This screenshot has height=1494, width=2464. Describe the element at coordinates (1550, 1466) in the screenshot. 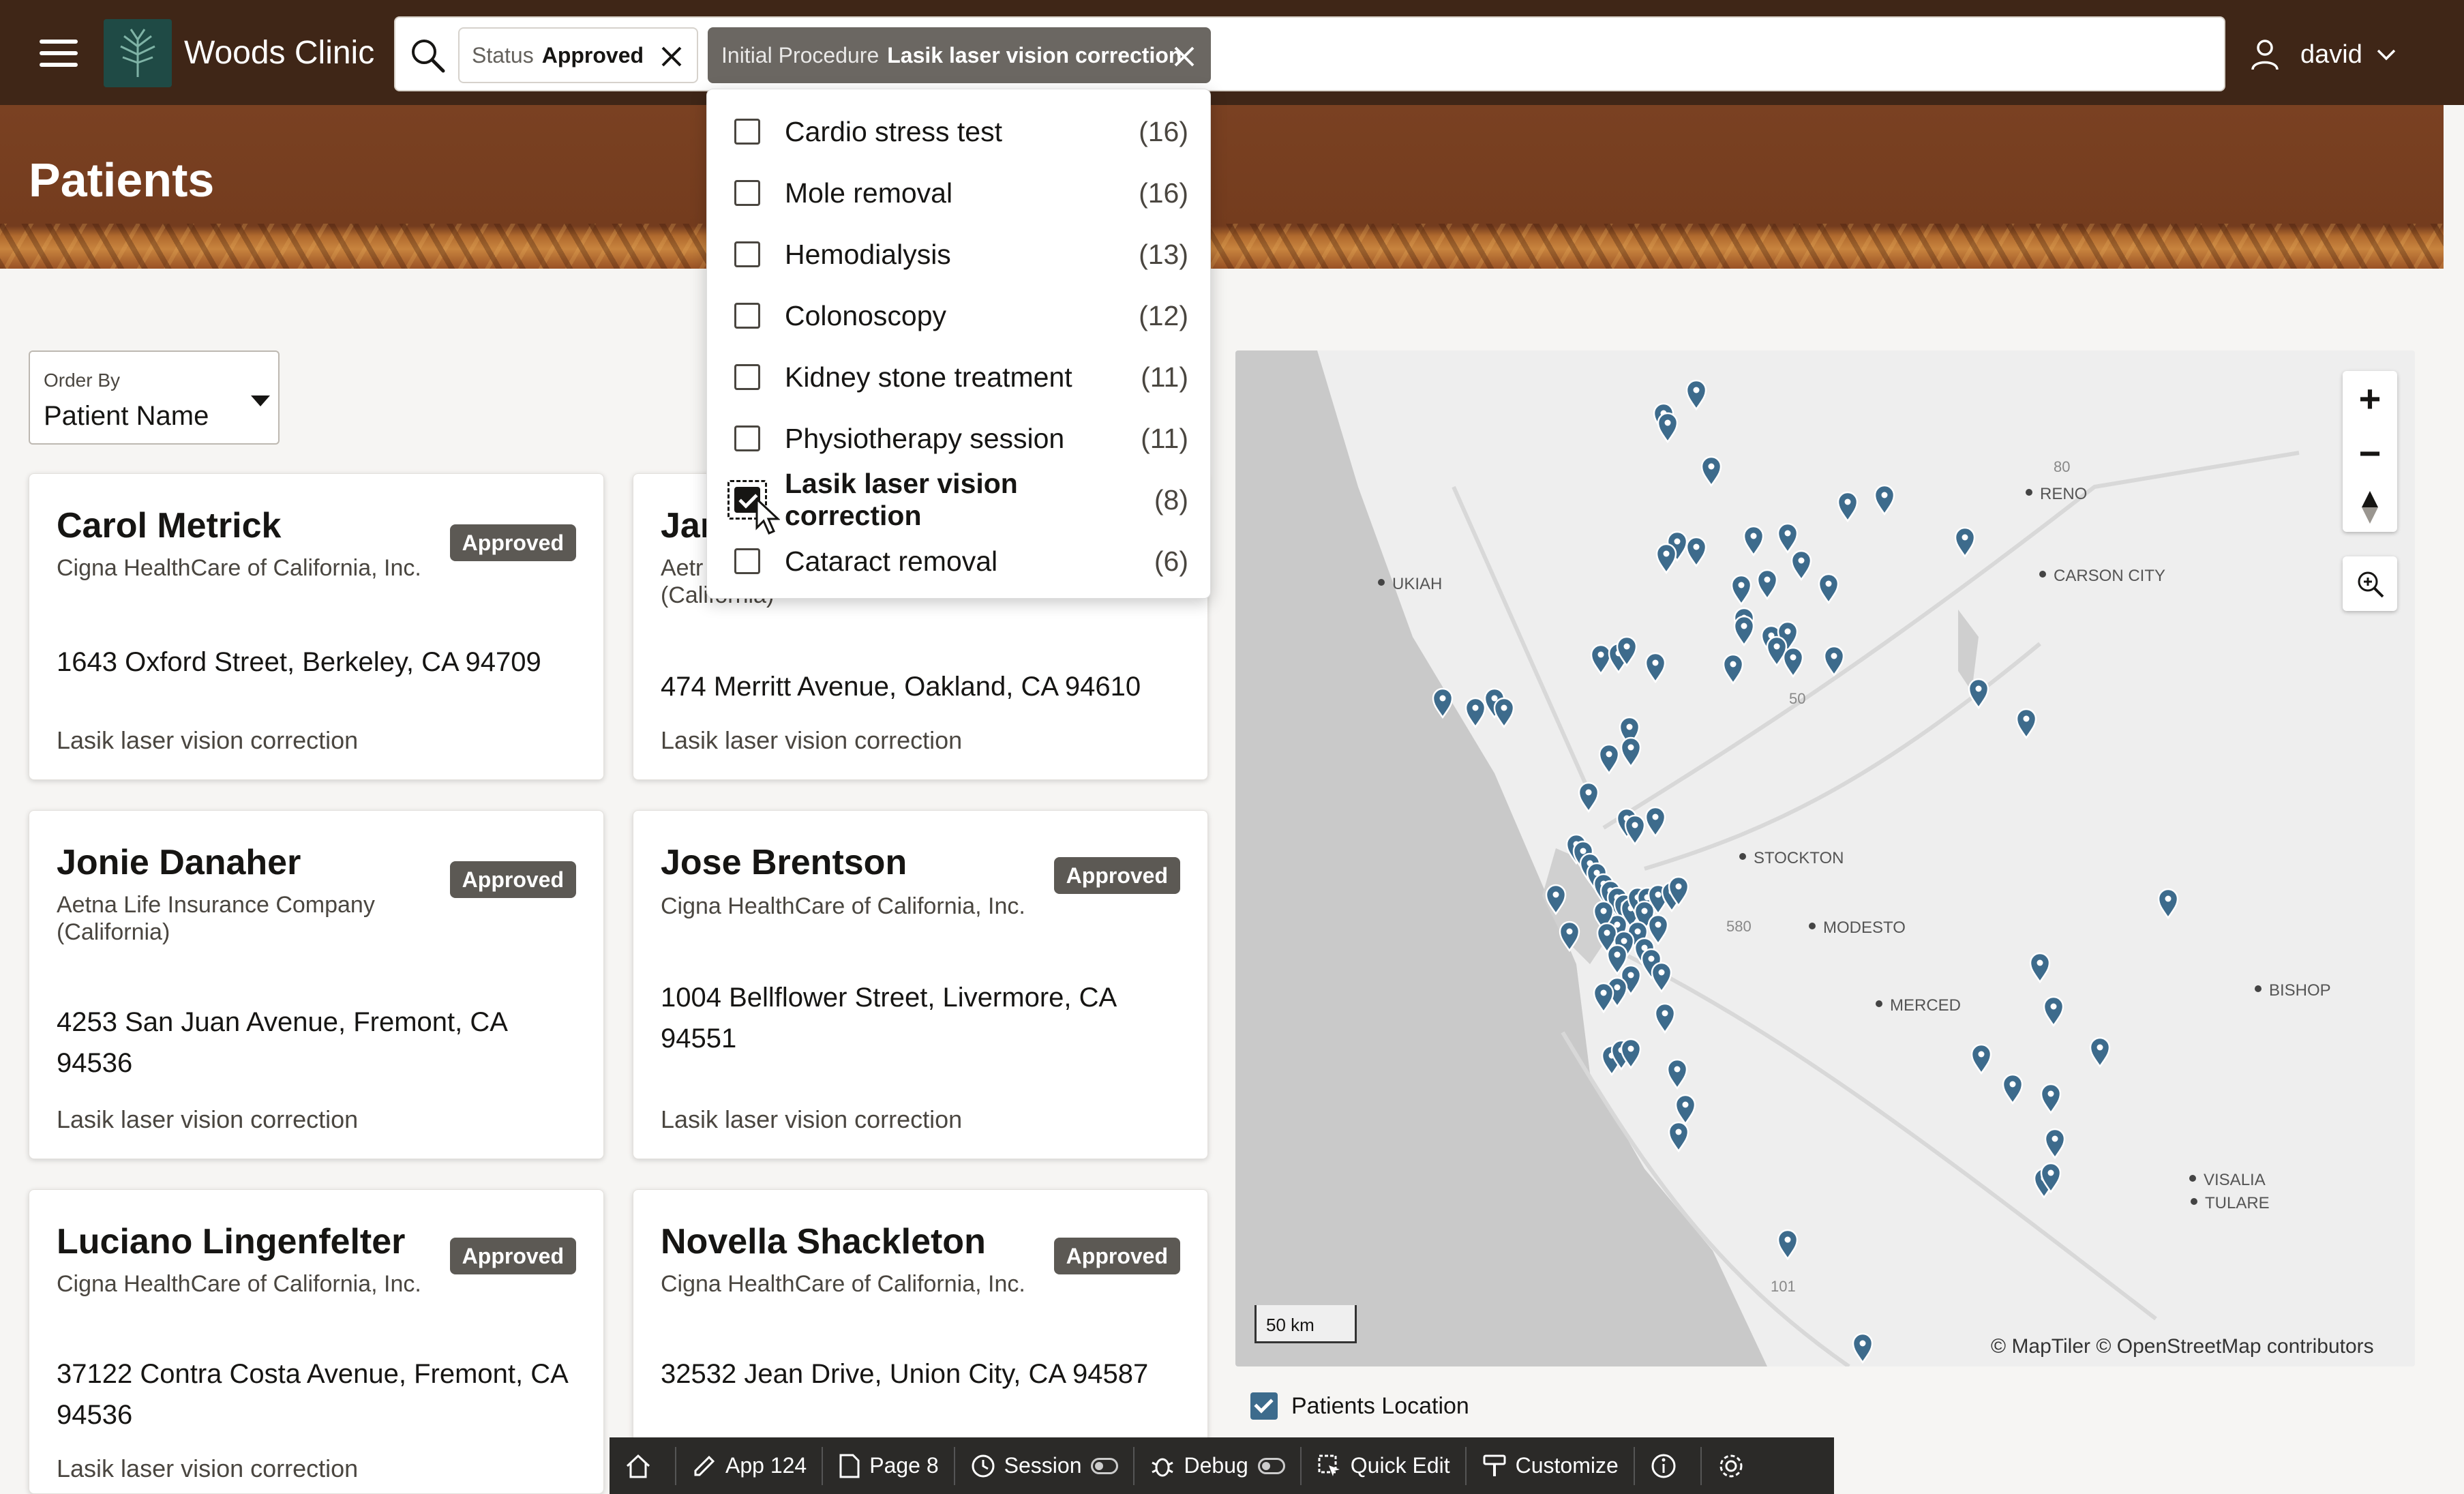

I see `customize-button: Customize` at that location.